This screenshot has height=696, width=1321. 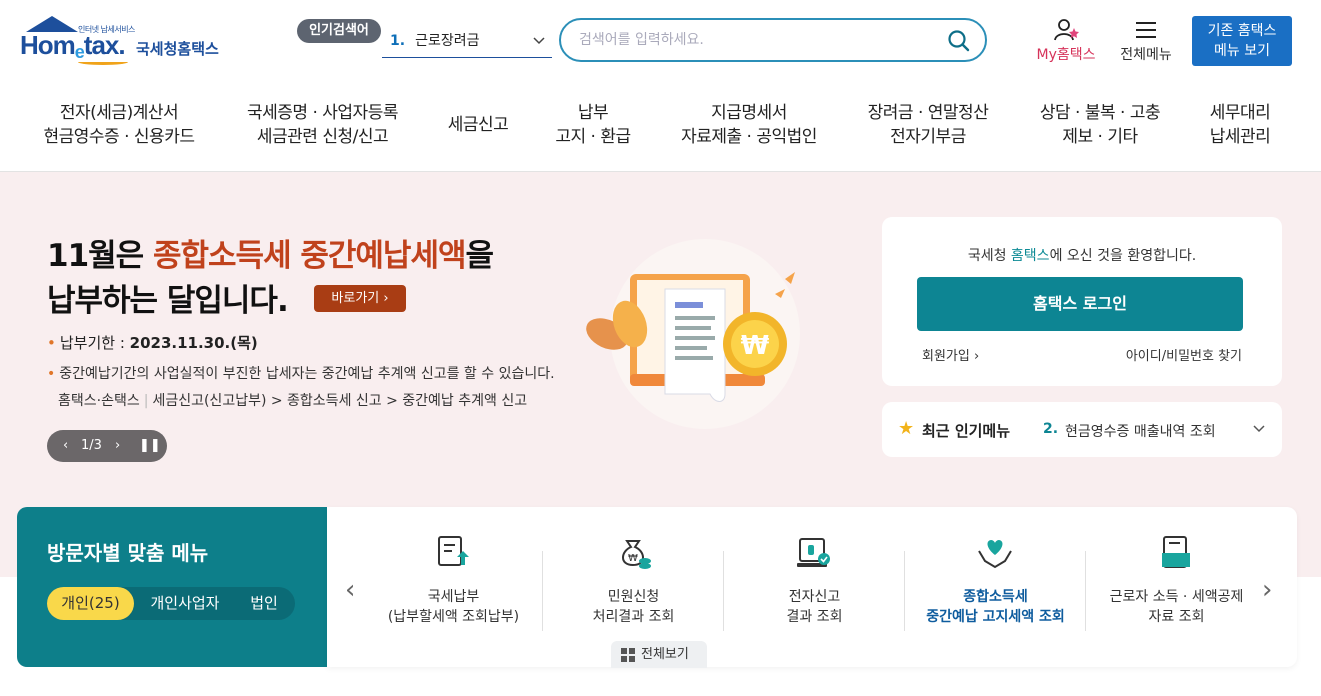 What do you see at coordinates (1176, 597) in the screenshot?
I see `menu-item-line1: 근로자 소득 · 세액공제` at bounding box center [1176, 597].